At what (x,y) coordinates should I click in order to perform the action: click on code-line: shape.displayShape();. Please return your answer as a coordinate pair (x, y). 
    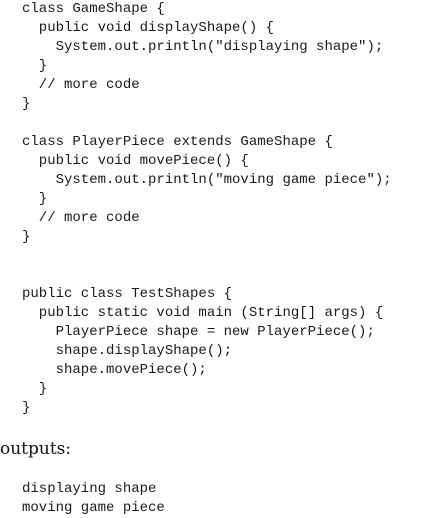
    Looking at the image, I should click on (127, 351).